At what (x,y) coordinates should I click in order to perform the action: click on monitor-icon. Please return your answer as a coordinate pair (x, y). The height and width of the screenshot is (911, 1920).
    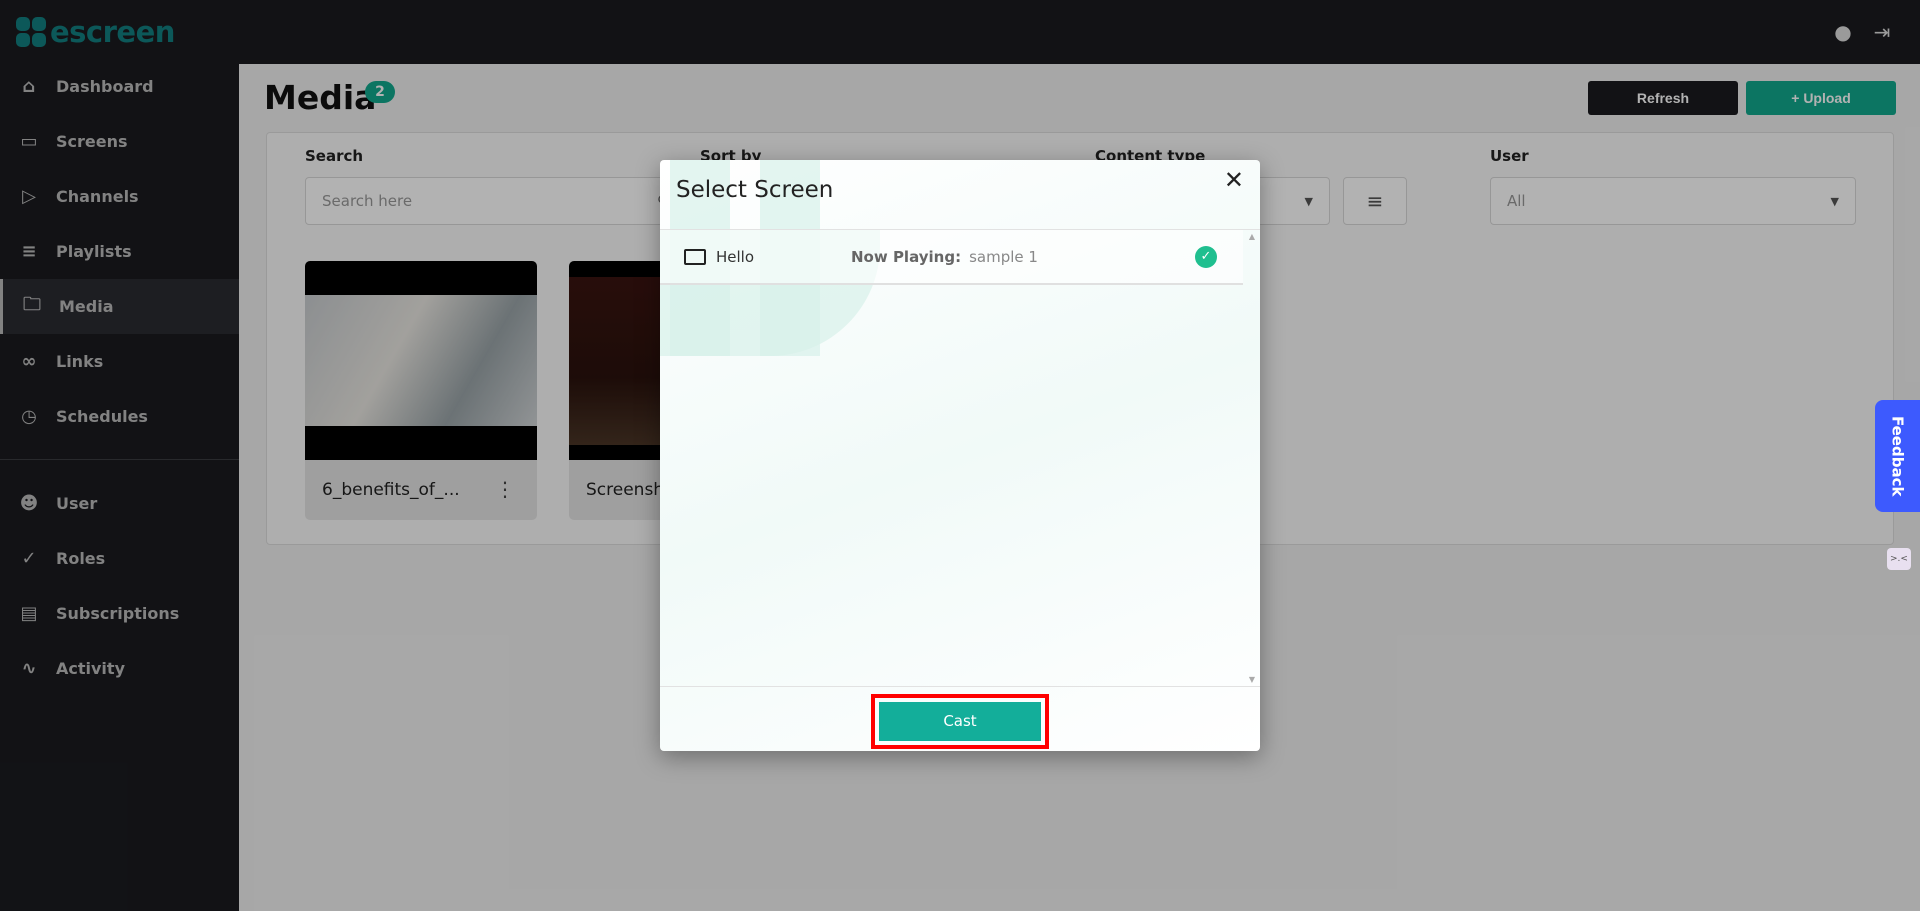
    Looking at the image, I should click on (695, 256).